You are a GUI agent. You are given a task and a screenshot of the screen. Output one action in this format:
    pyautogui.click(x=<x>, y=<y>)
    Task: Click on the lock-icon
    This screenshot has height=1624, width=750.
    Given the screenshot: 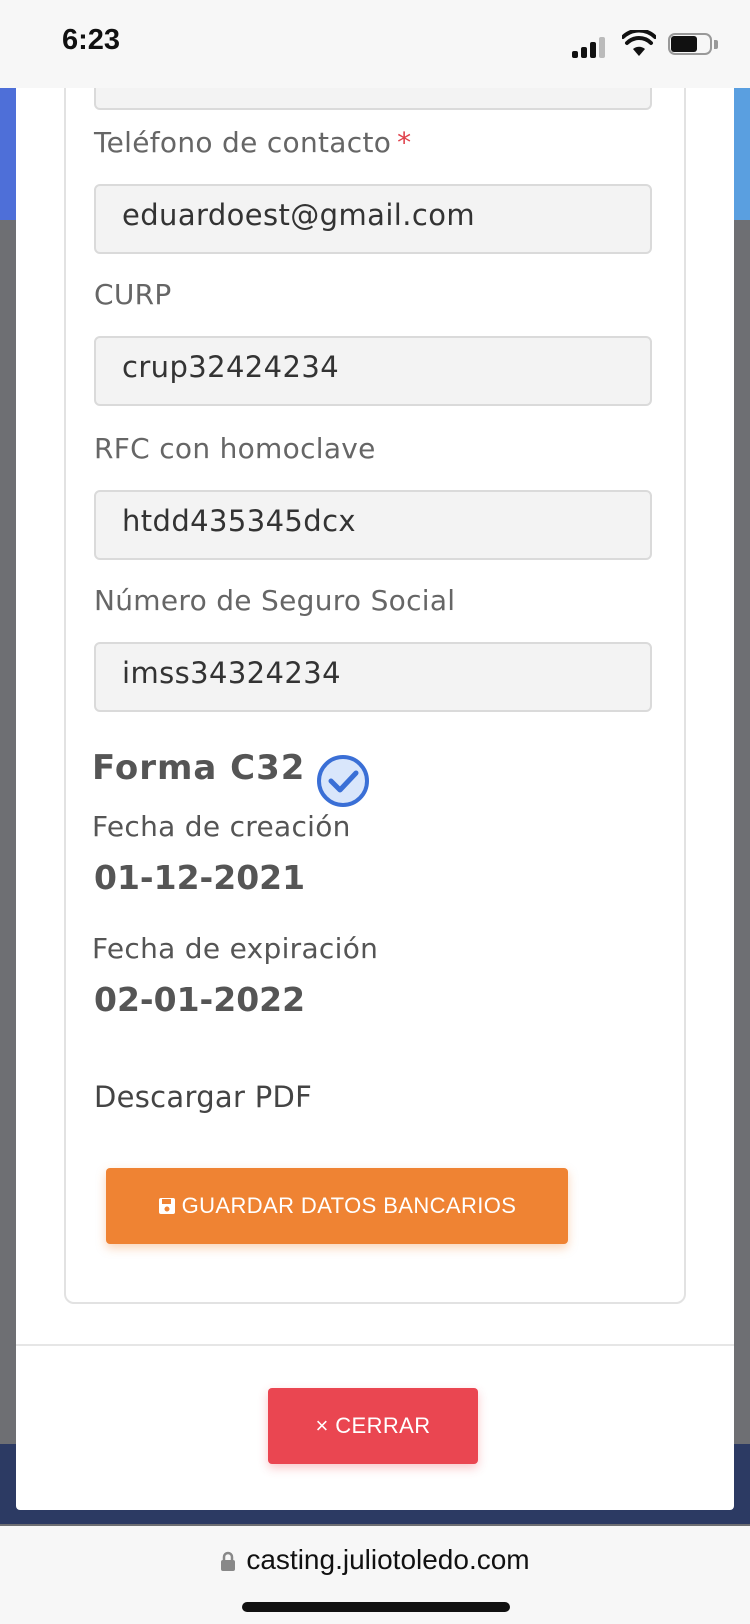 What is the action you would take?
    pyautogui.click(x=228, y=1561)
    